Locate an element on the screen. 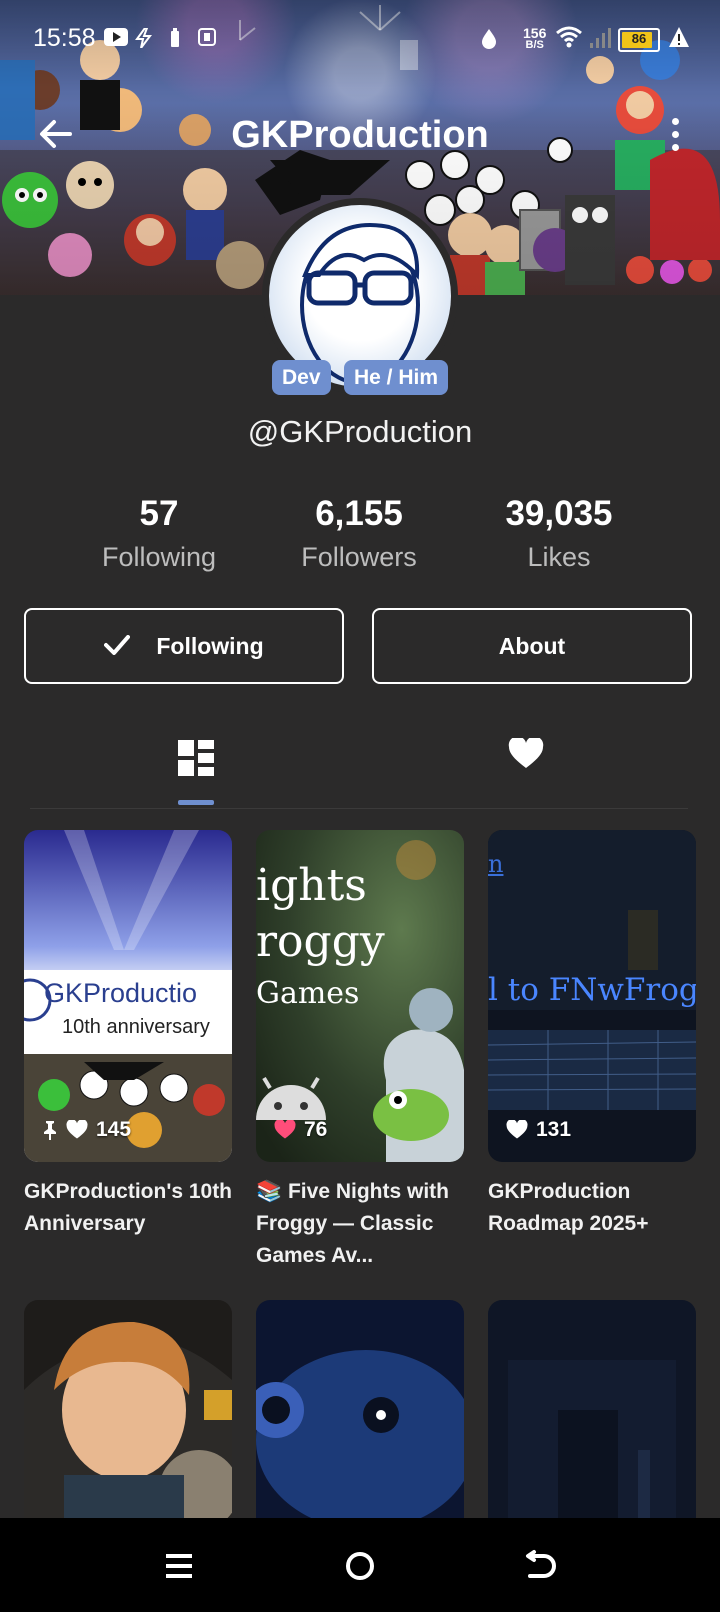  flash-icon is located at coordinates (144, 40).